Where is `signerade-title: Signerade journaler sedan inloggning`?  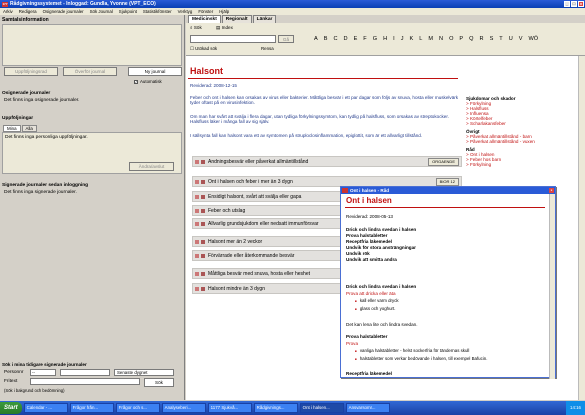
signerade-title: Signerade journaler sedan inloggning is located at coordinates (45, 185).